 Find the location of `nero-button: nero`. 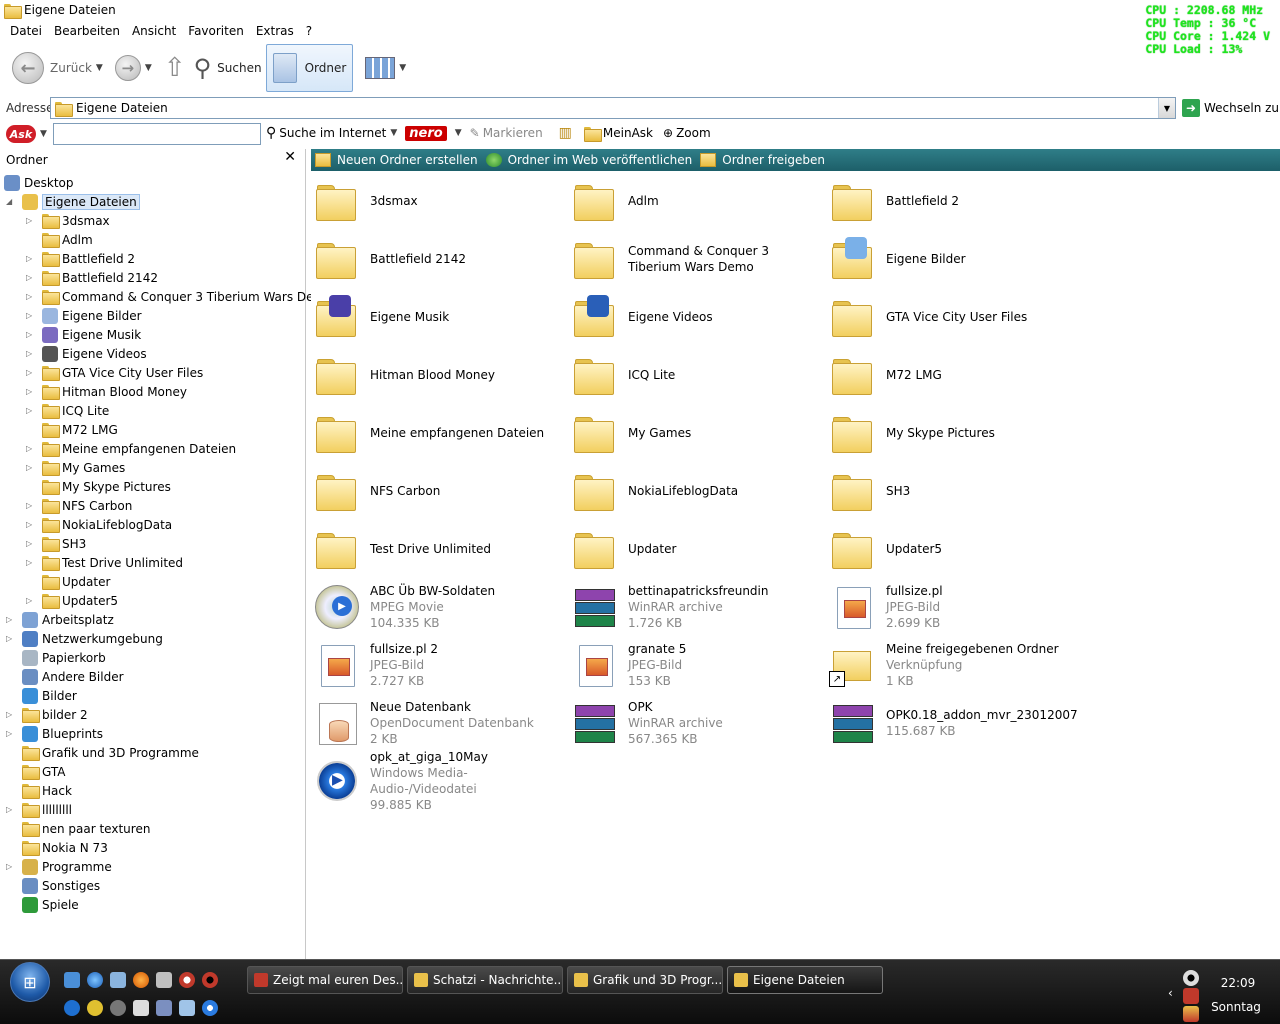

nero-button: nero is located at coordinates (426, 133).